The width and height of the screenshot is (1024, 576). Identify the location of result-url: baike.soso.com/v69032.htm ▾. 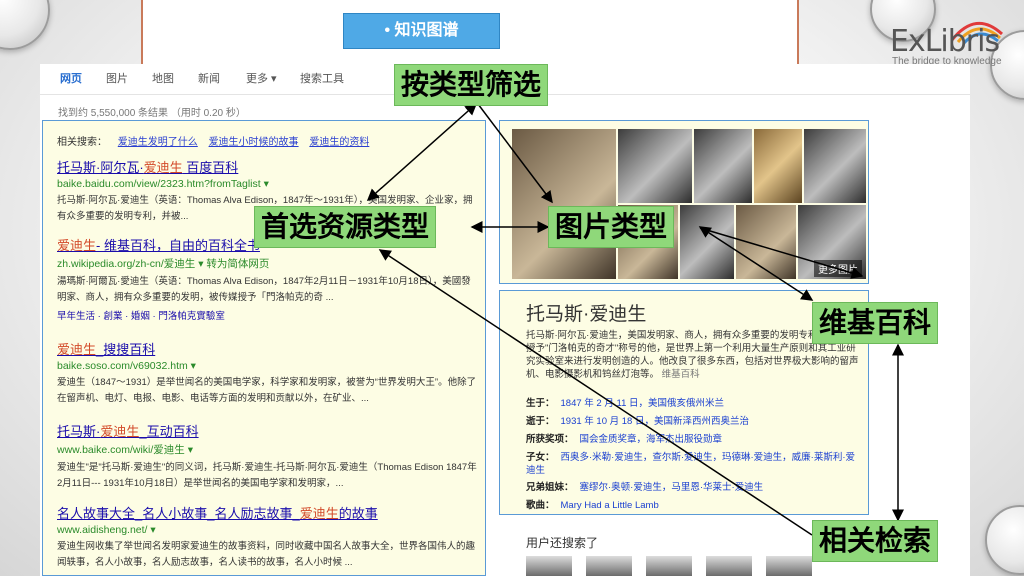
(267, 366).